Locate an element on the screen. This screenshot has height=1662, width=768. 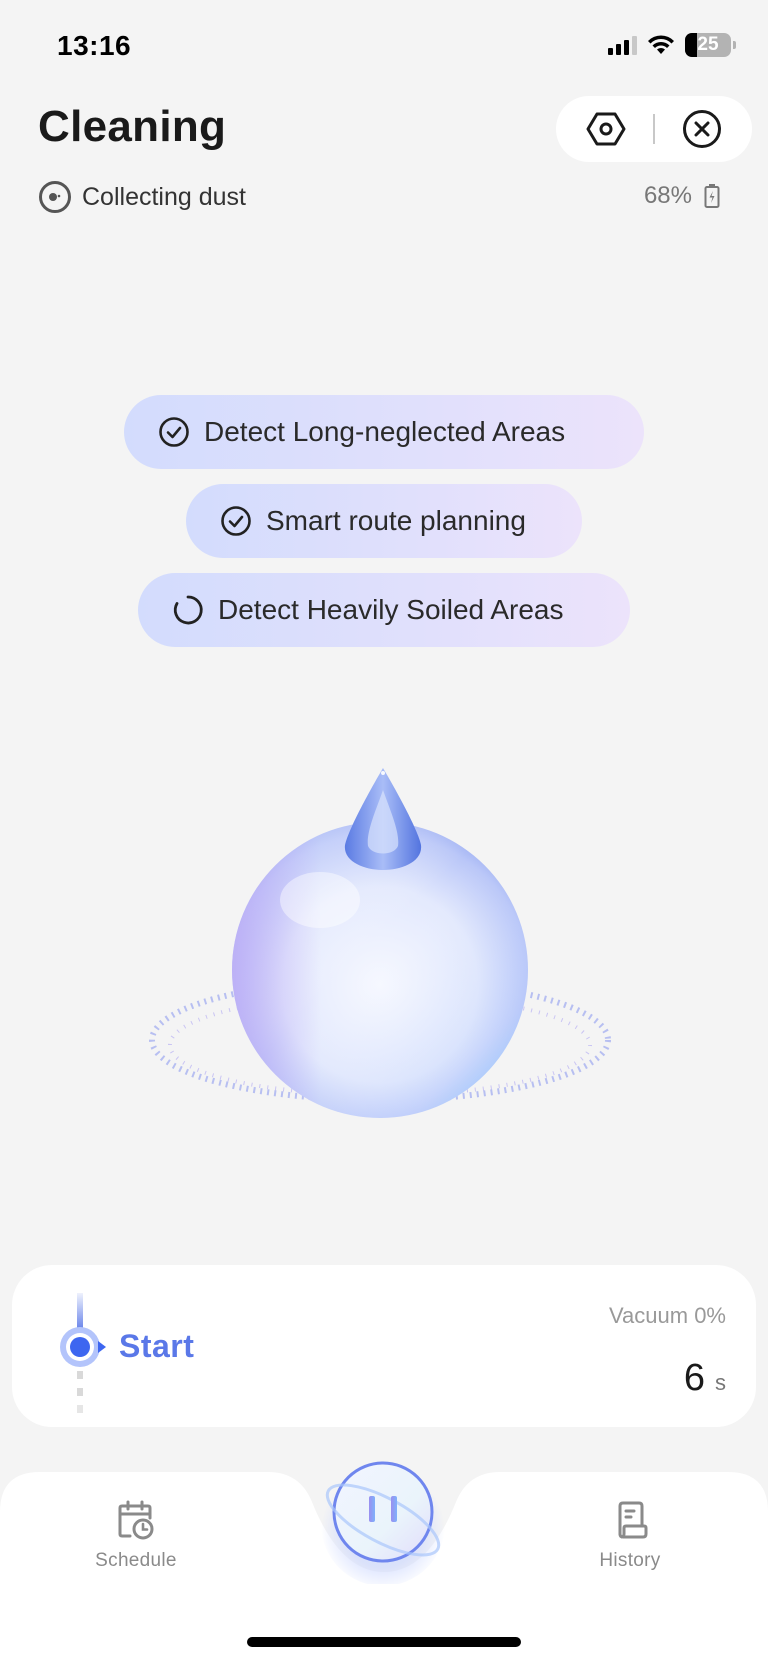
duration-unit: s is located at coordinates (720, 1382).